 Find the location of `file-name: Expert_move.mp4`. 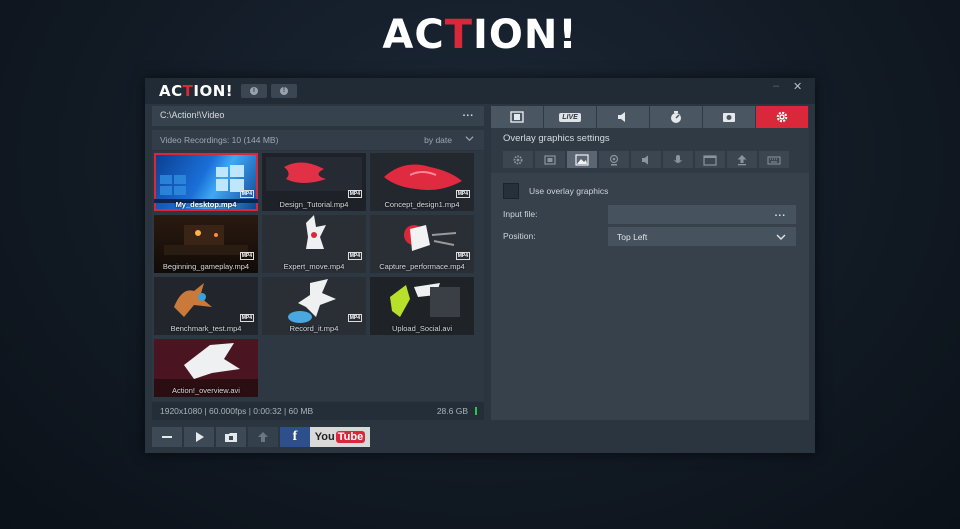

file-name: Expert_move.mp4 is located at coordinates (314, 266).